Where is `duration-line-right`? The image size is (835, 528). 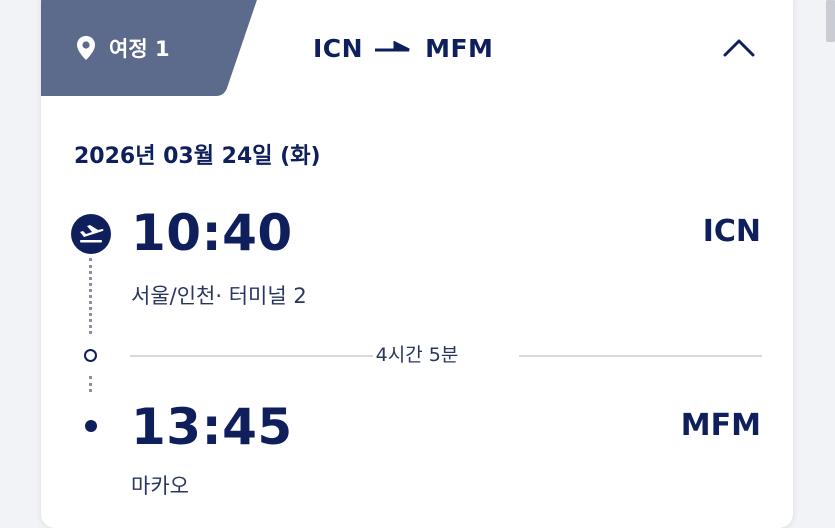 duration-line-right is located at coordinates (640, 356).